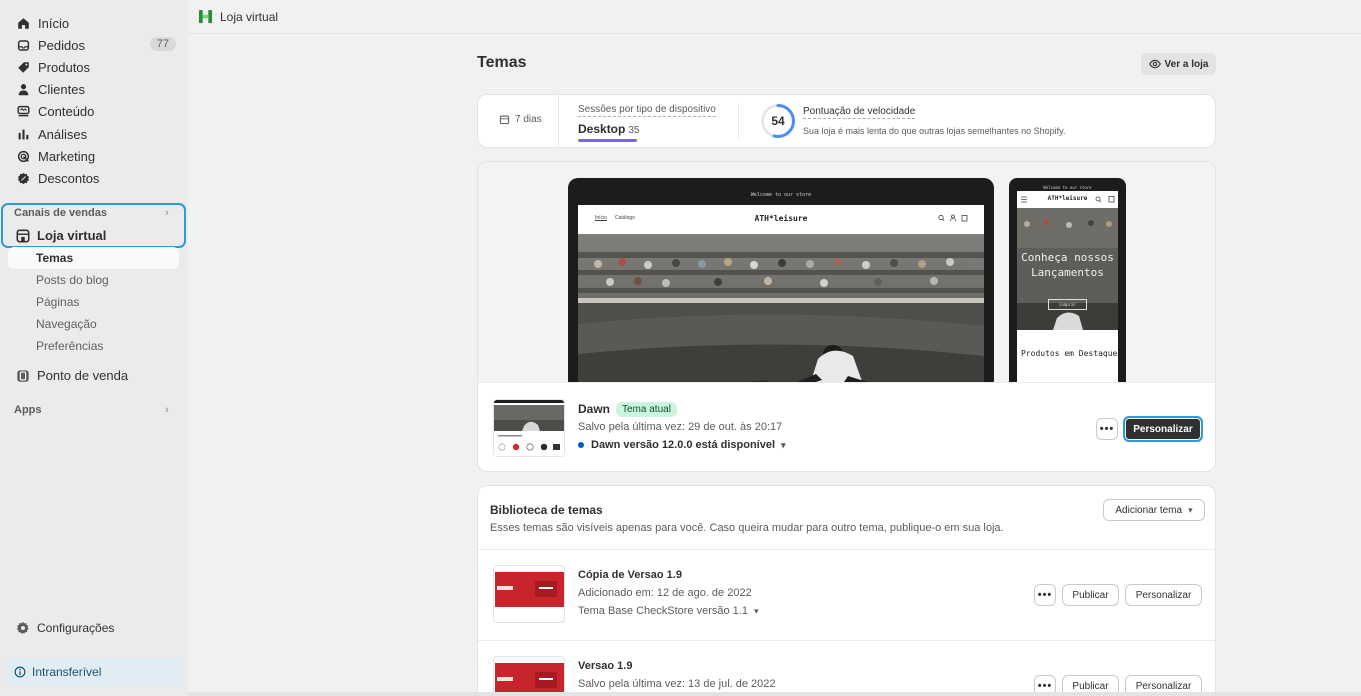 The height and width of the screenshot is (696, 1361). I want to click on add-theme-button: Adicionar tema ▾, so click(1154, 510).